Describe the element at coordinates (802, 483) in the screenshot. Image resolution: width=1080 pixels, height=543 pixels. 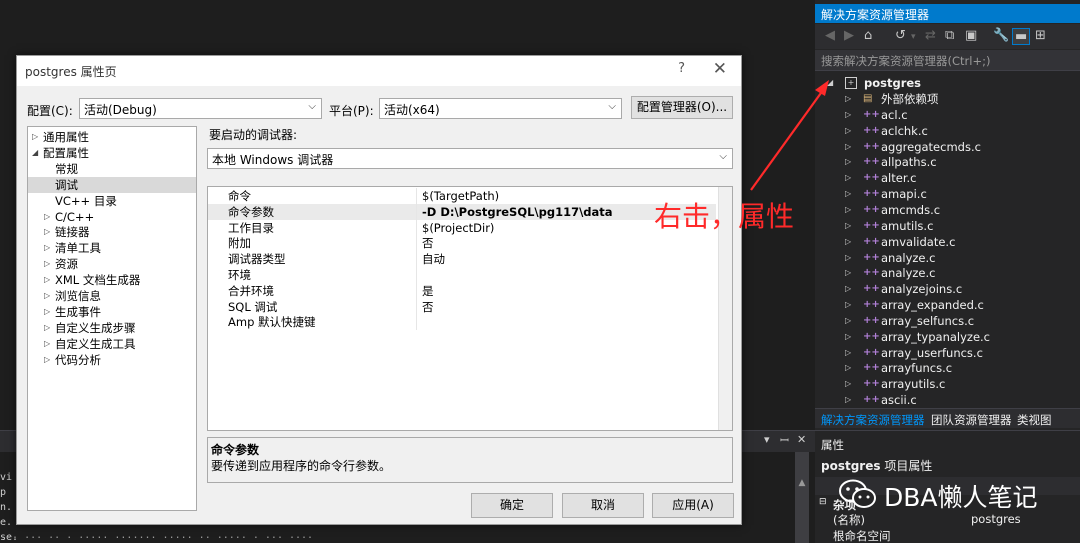
I see `scroll-up-icon: ▲` at that location.